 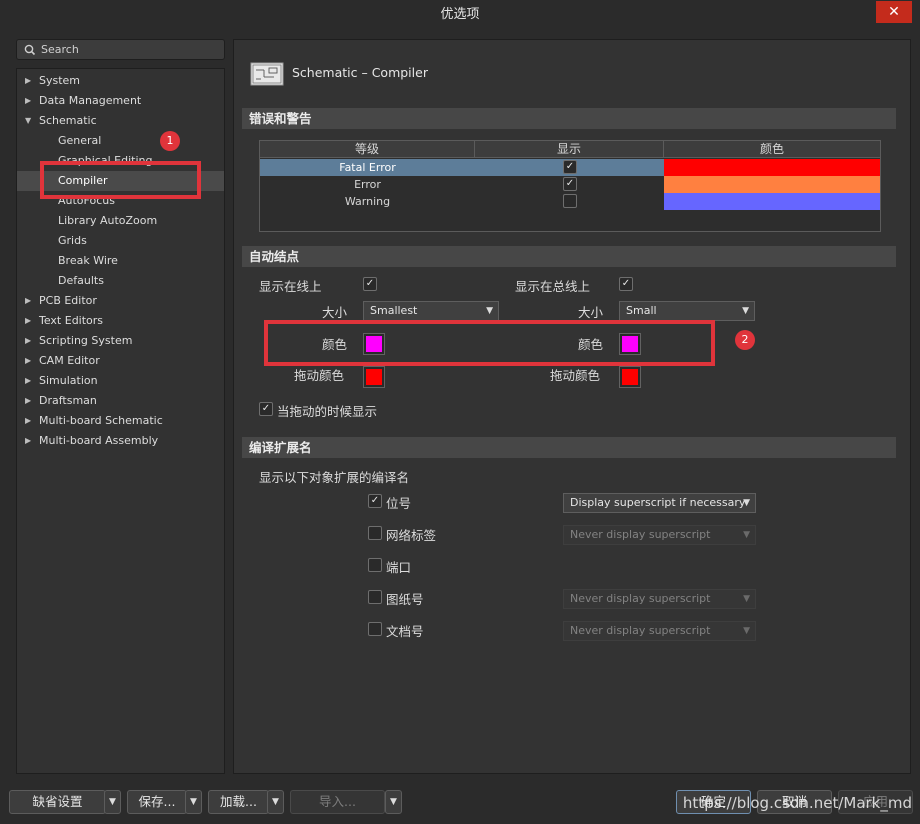 What do you see at coordinates (86, 340) in the screenshot?
I see `tree-item-label: Scripting System` at bounding box center [86, 340].